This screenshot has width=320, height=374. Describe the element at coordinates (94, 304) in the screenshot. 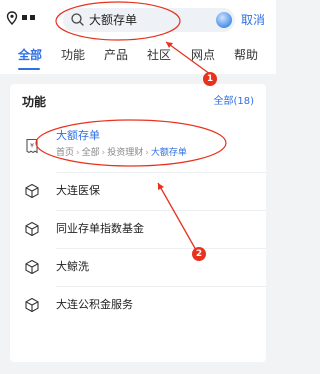

I see `result-label: 大连公积金服务` at that location.